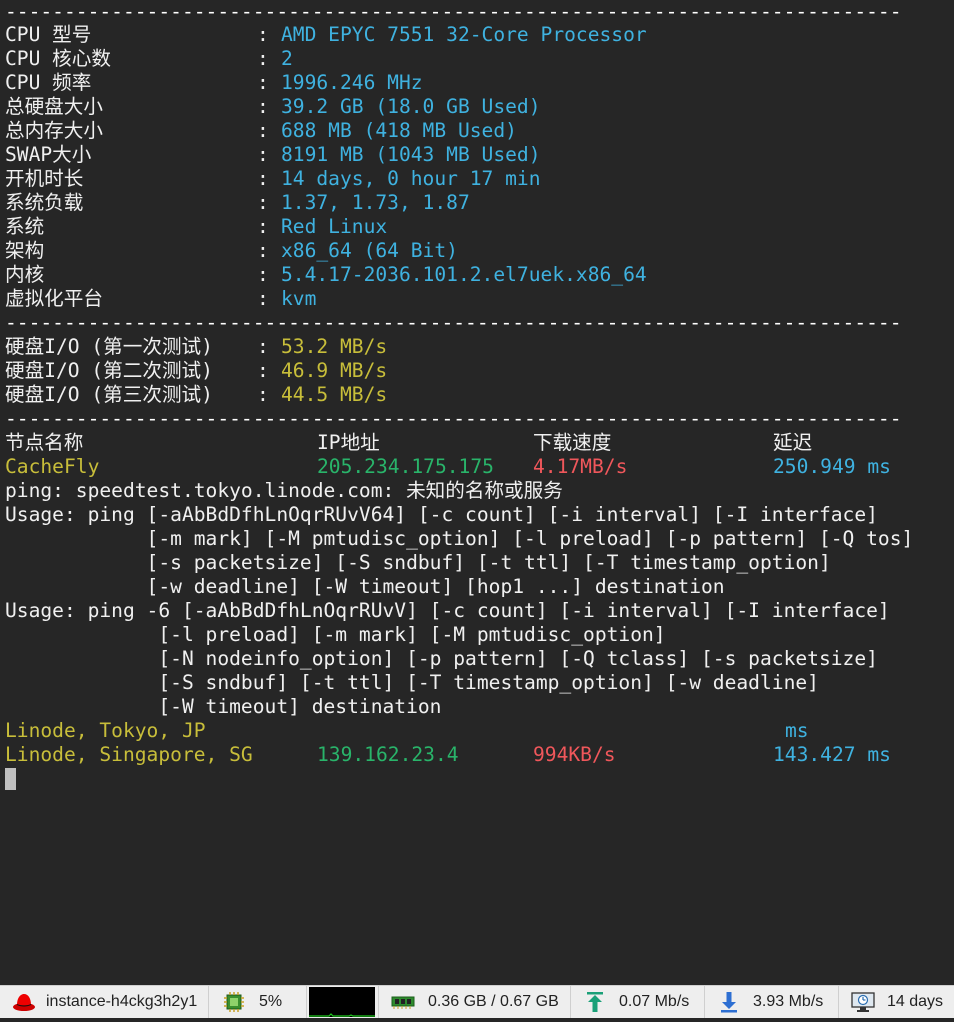 This screenshot has width=954, height=1022. Describe the element at coordinates (48, 34) in the screenshot. I see `sysinfo-label: CPU 型号` at that location.